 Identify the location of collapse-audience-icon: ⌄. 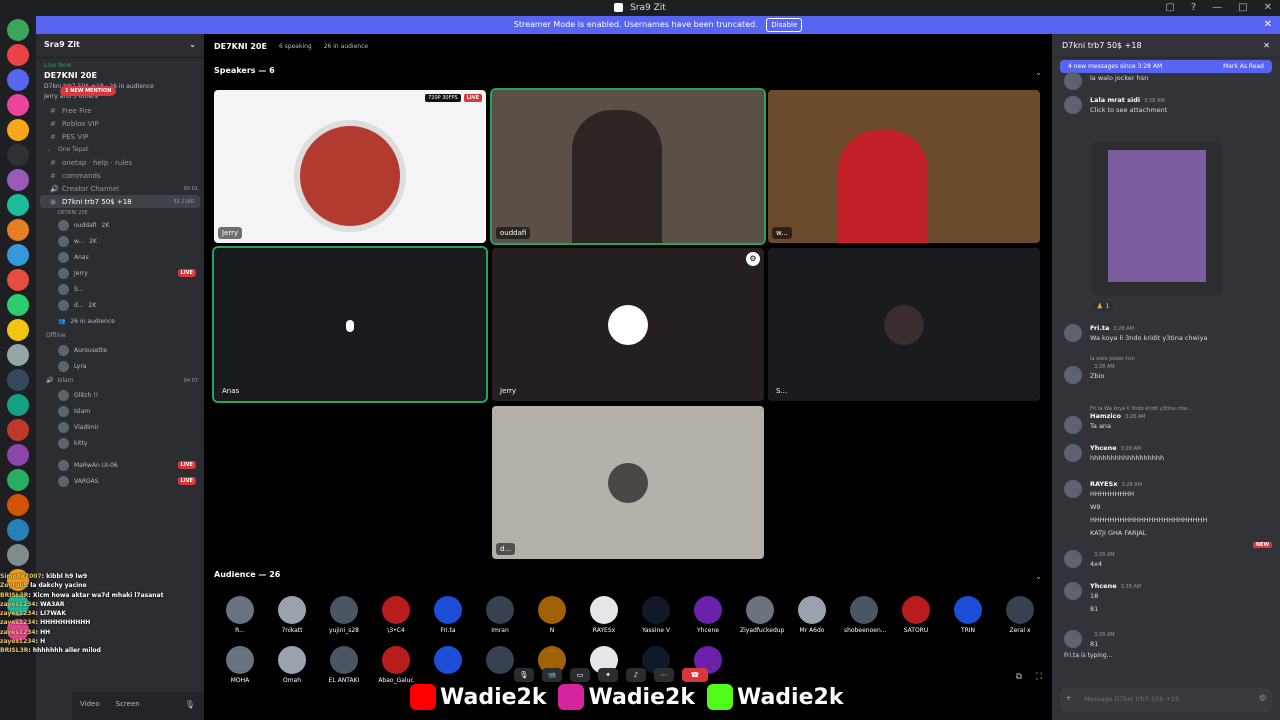
(1038, 576).